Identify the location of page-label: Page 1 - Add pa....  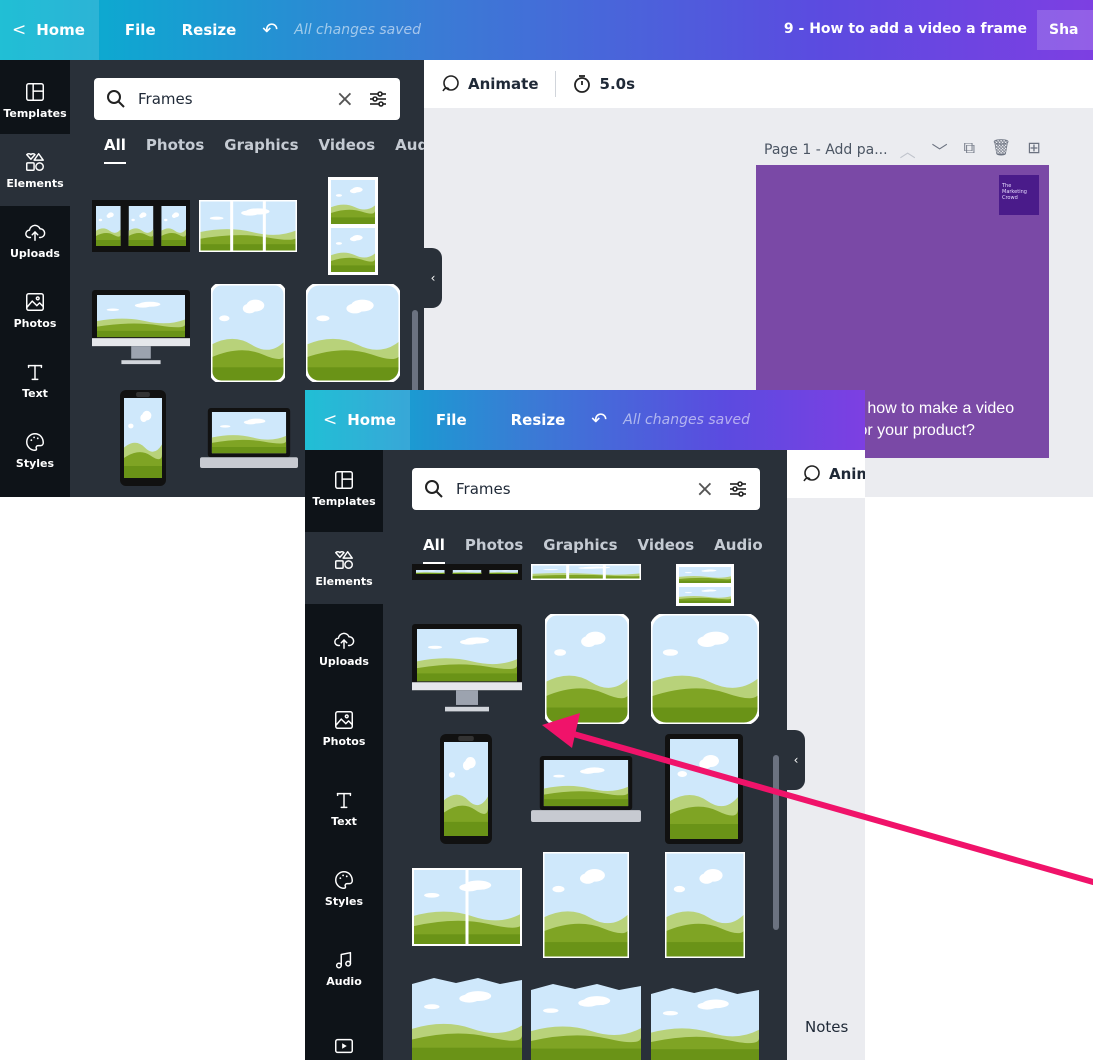
(826, 150).